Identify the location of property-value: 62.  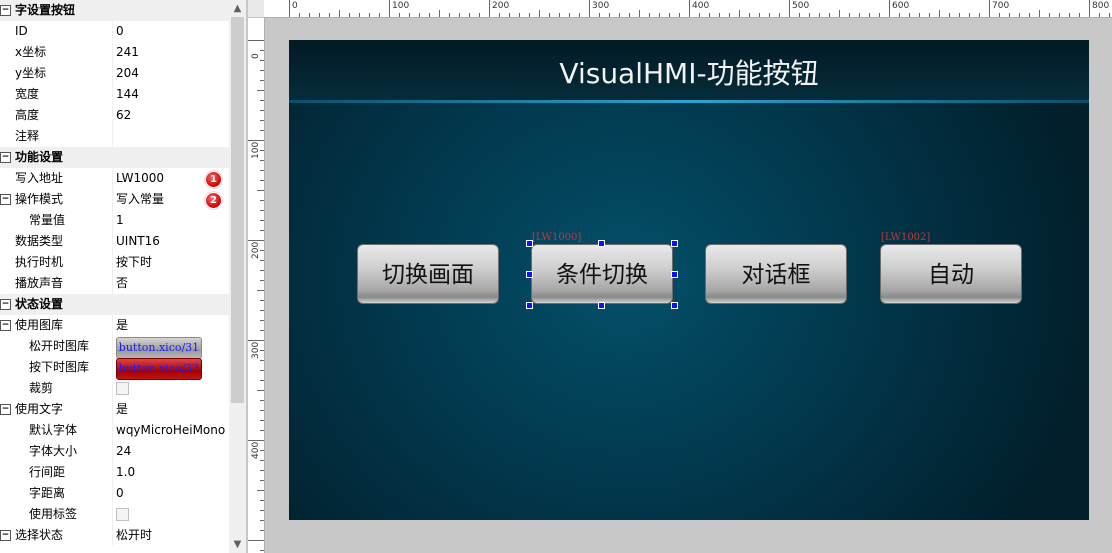
(123, 115).